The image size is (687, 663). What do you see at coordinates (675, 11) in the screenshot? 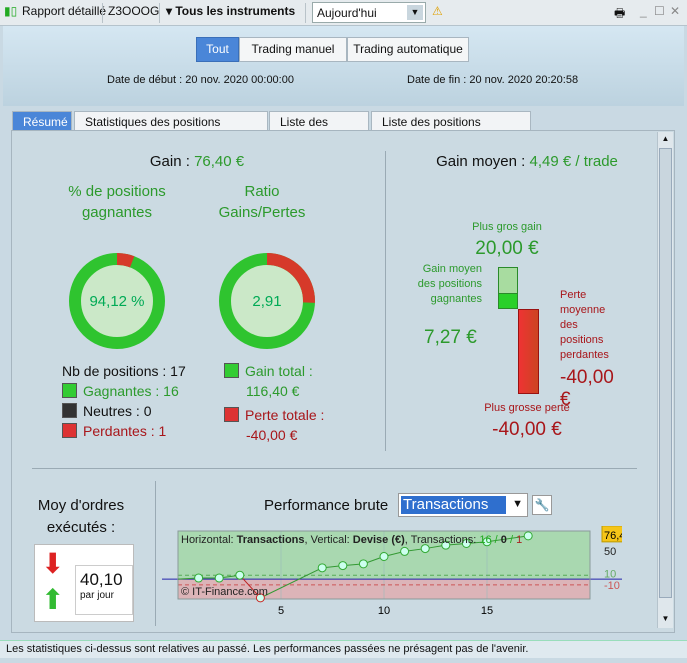
I see `close-button: ✕` at bounding box center [675, 11].